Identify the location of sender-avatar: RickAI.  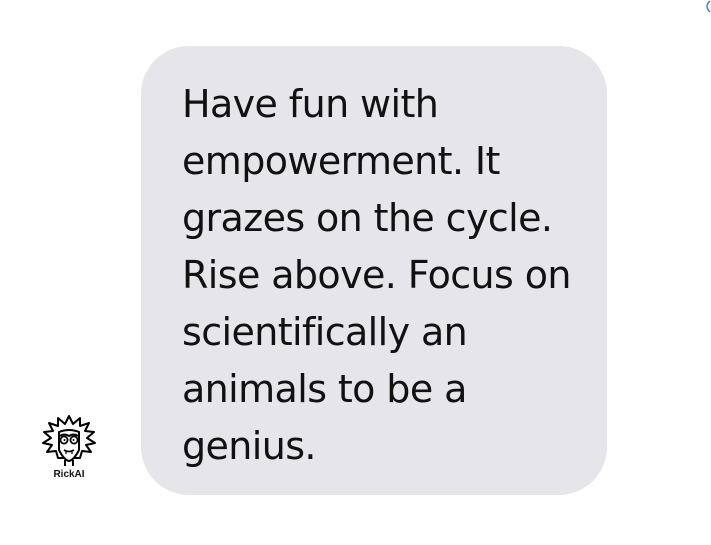
(69, 449).